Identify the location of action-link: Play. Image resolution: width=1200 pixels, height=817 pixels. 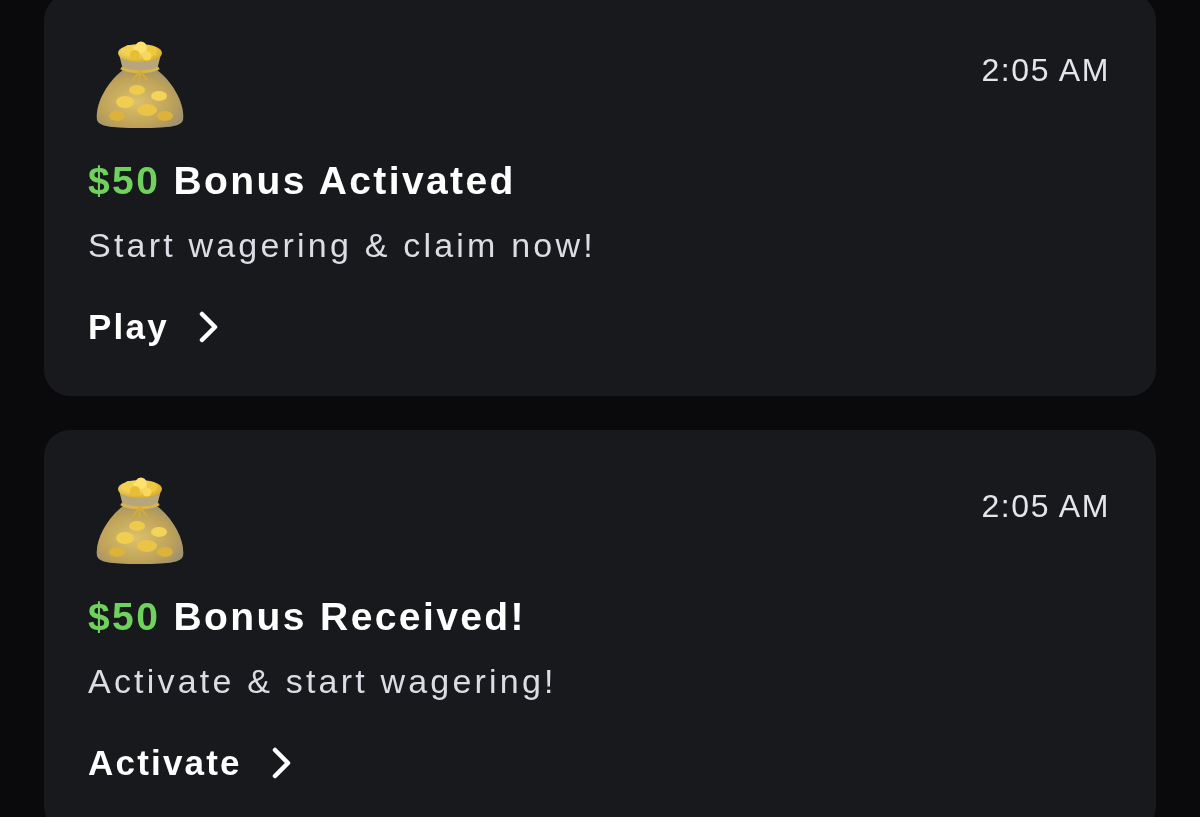
(153, 327).